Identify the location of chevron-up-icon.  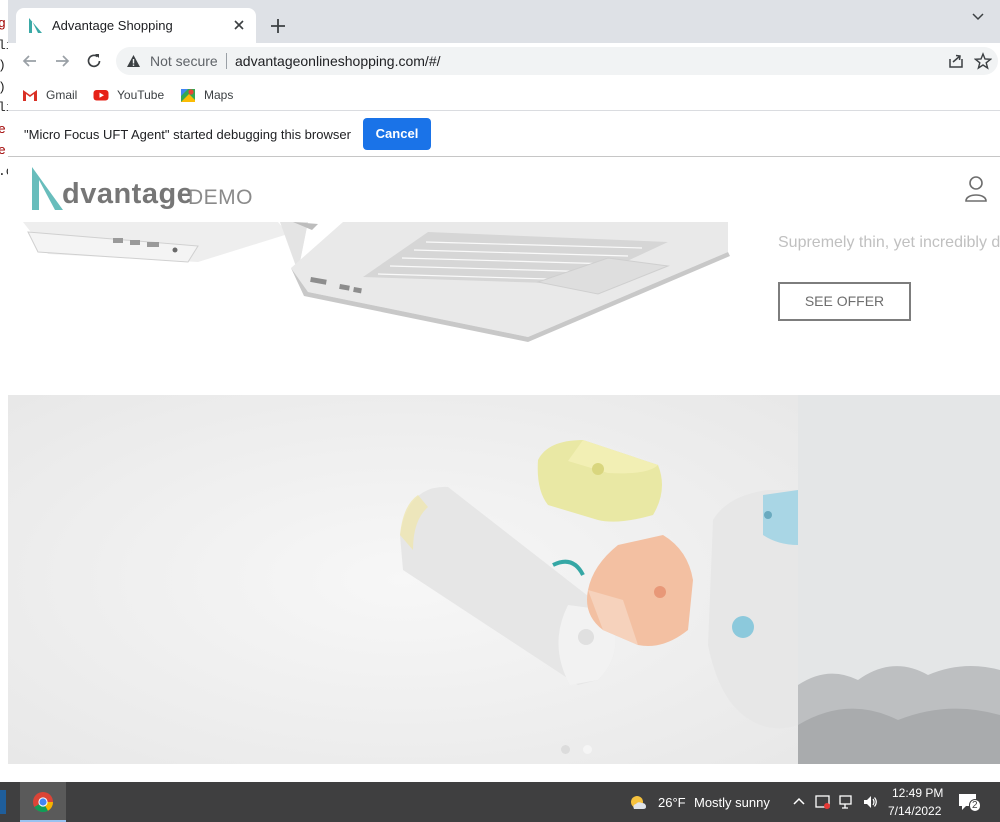
(799, 802).